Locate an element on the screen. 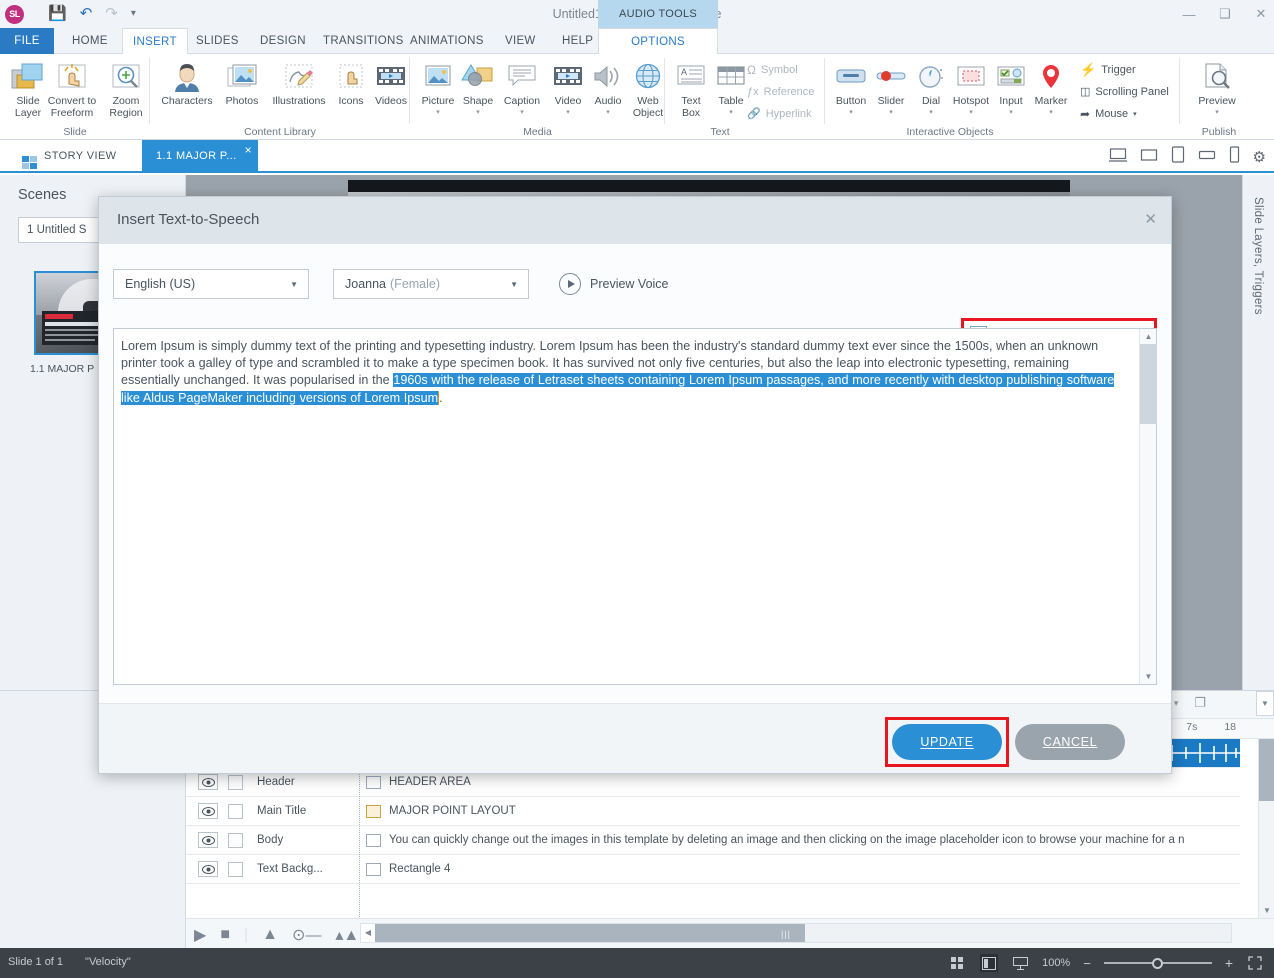 Image resolution: width=1274 pixels, height=978 pixels. ribbon-item-zoom-region: Zoom Region is located at coordinates (126, 88).